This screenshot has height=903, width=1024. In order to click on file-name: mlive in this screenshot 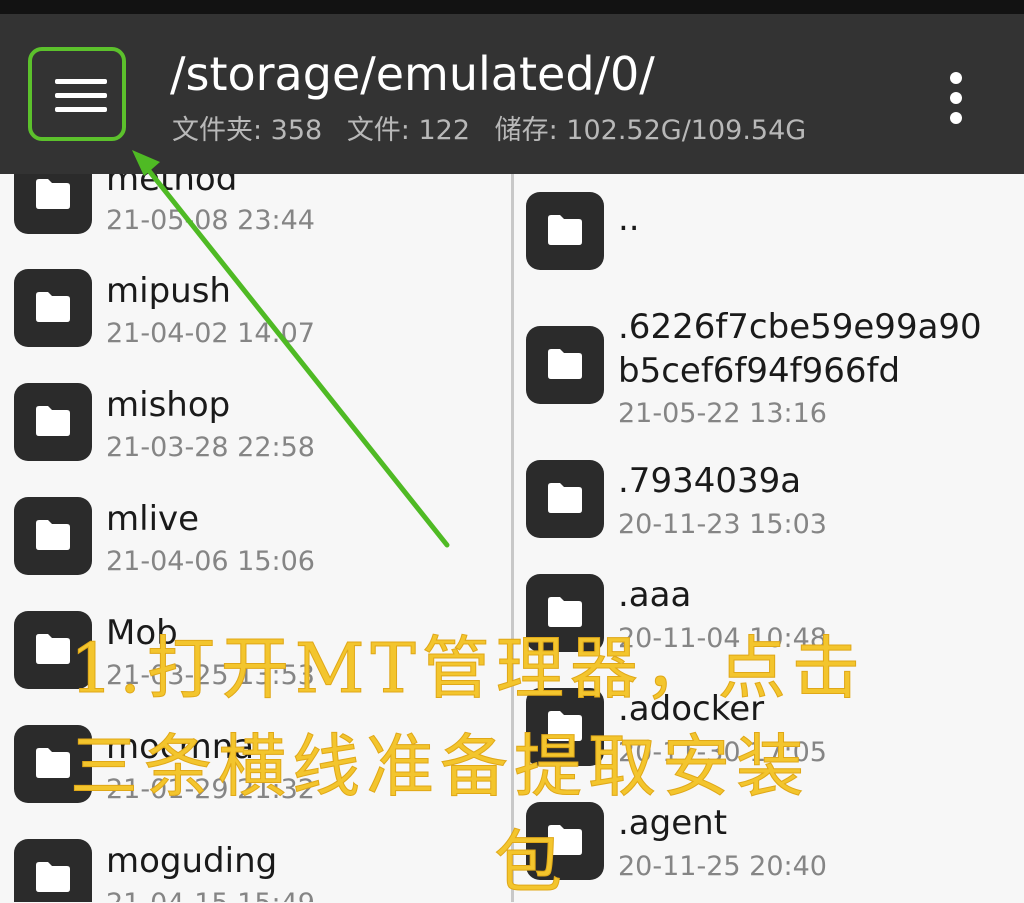, I will do `click(153, 519)`.